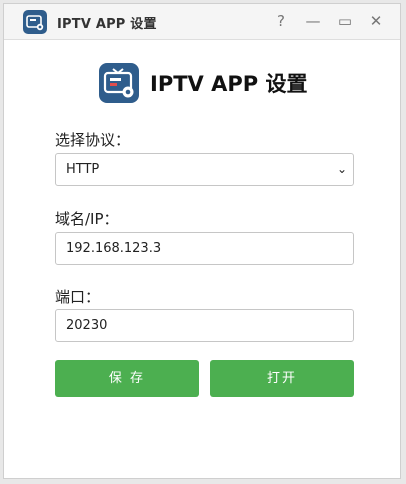 The image size is (406, 484). Describe the element at coordinates (83, 169) in the screenshot. I see `protocol-value: HTTP` at that location.